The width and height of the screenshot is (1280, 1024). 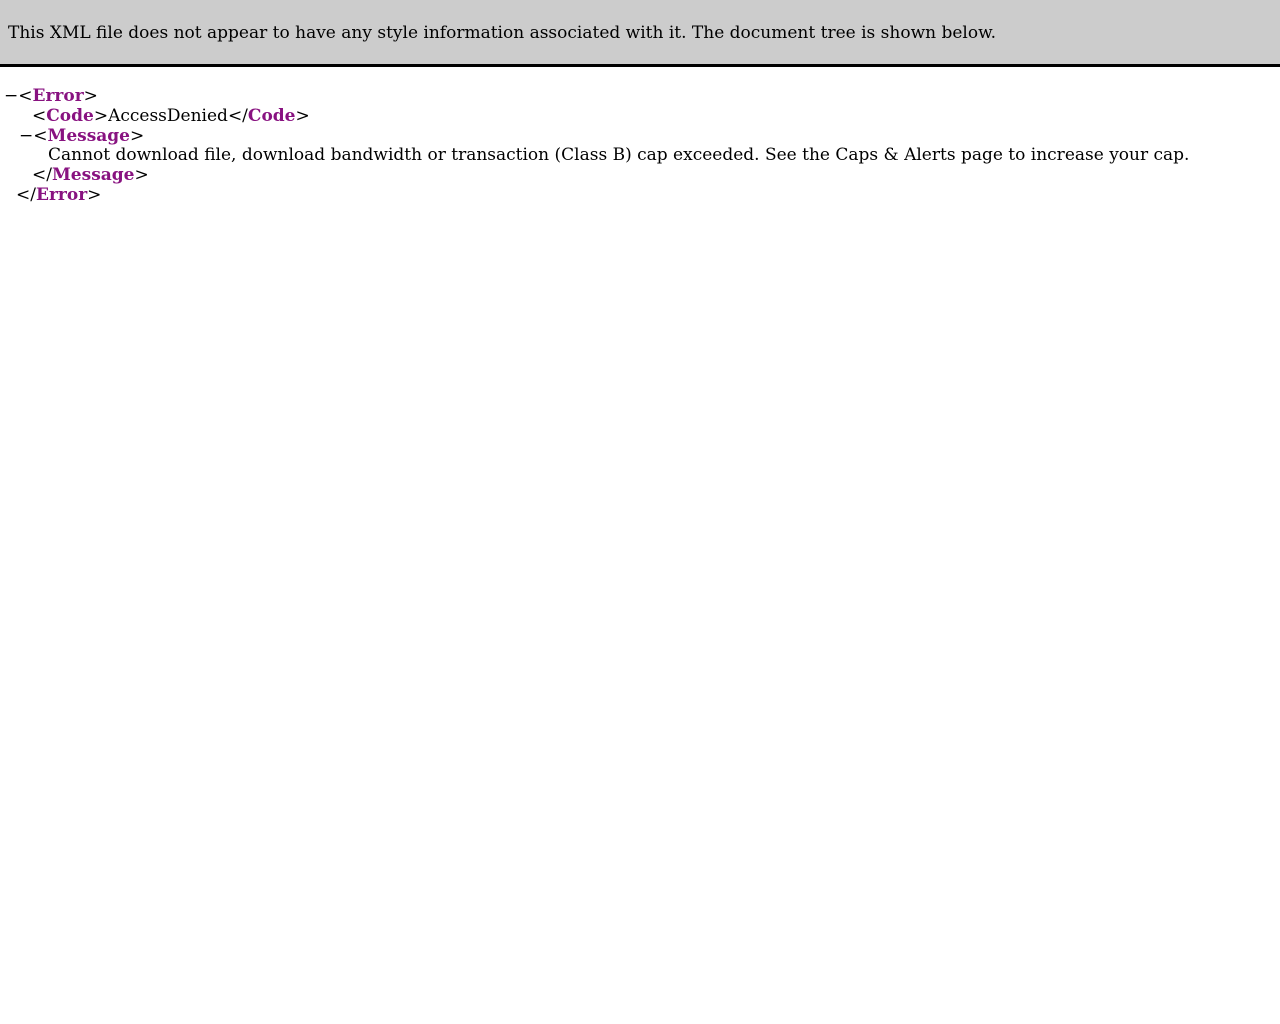 What do you see at coordinates (70, 116) in the screenshot?
I see `code-tag-name: Code` at bounding box center [70, 116].